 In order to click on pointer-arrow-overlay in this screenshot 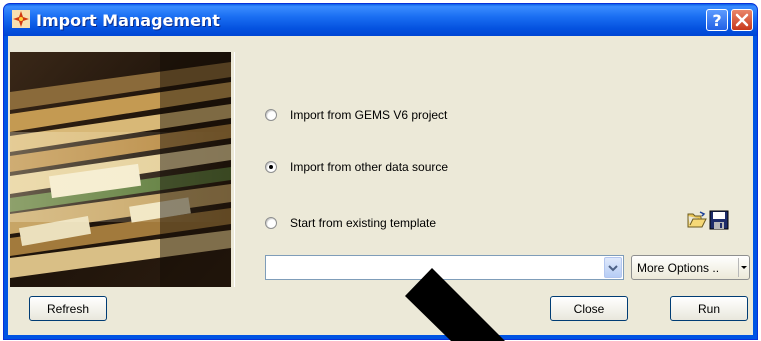, I will do `click(455, 304)`.